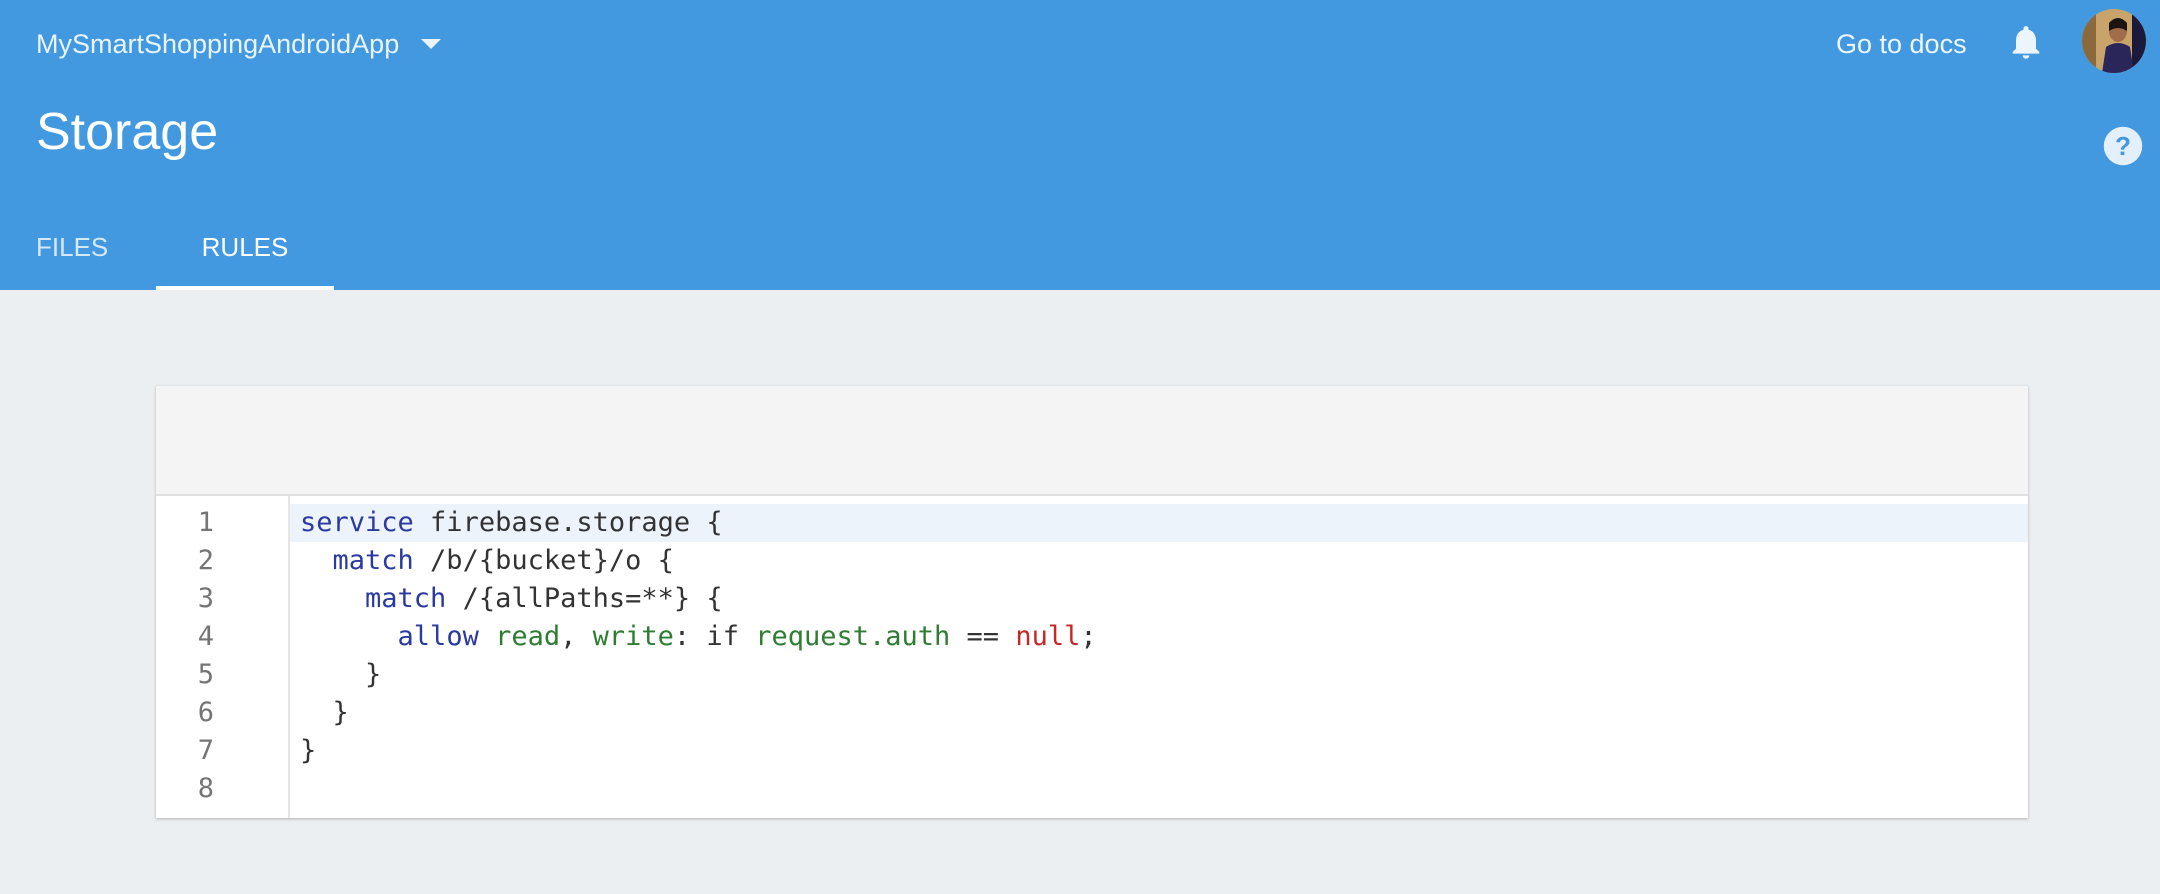 This screenshot has width=2160, height=894. Describe the element at coordinates (1159, 561) in the screenshot. I see `code-line: match /b/{bucket}/o {` at that location.